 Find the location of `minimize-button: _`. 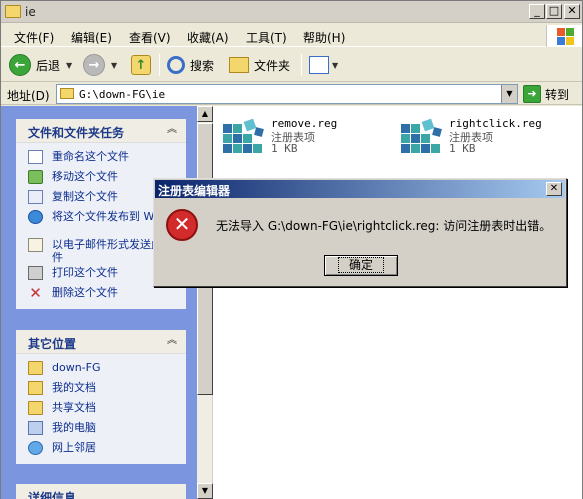

minimize-button: _ is located at coordinates (537, 11).